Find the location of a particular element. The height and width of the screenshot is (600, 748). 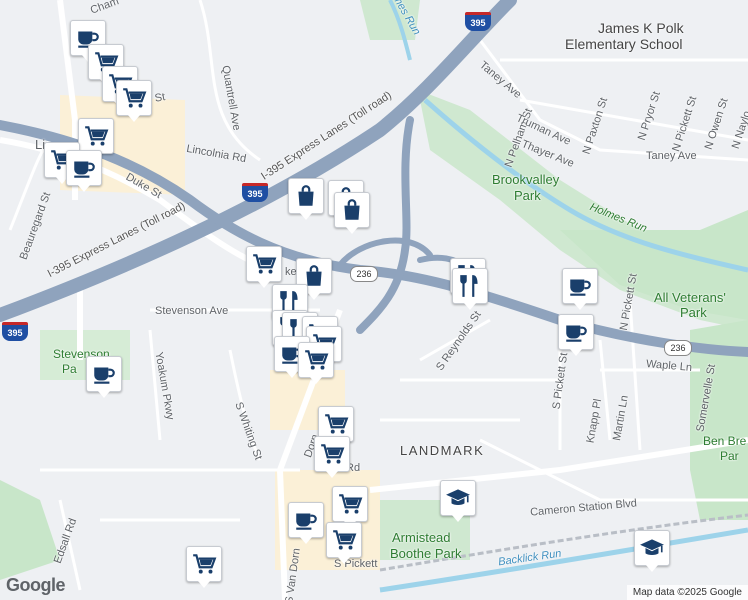

stevenson-ave-label: Stevenson Ave is located at coordinates (192, 311).